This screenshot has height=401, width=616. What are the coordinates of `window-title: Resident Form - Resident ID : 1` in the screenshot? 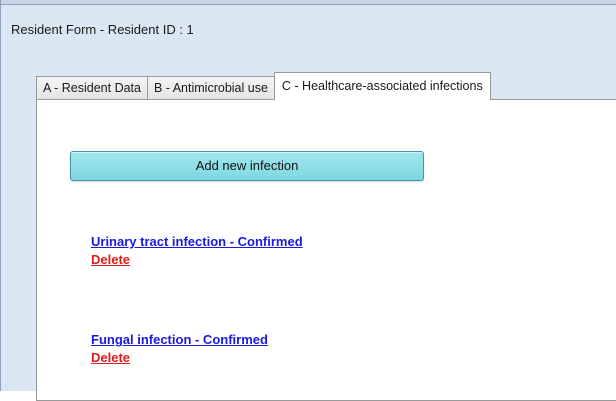 It's located at (102, 29).